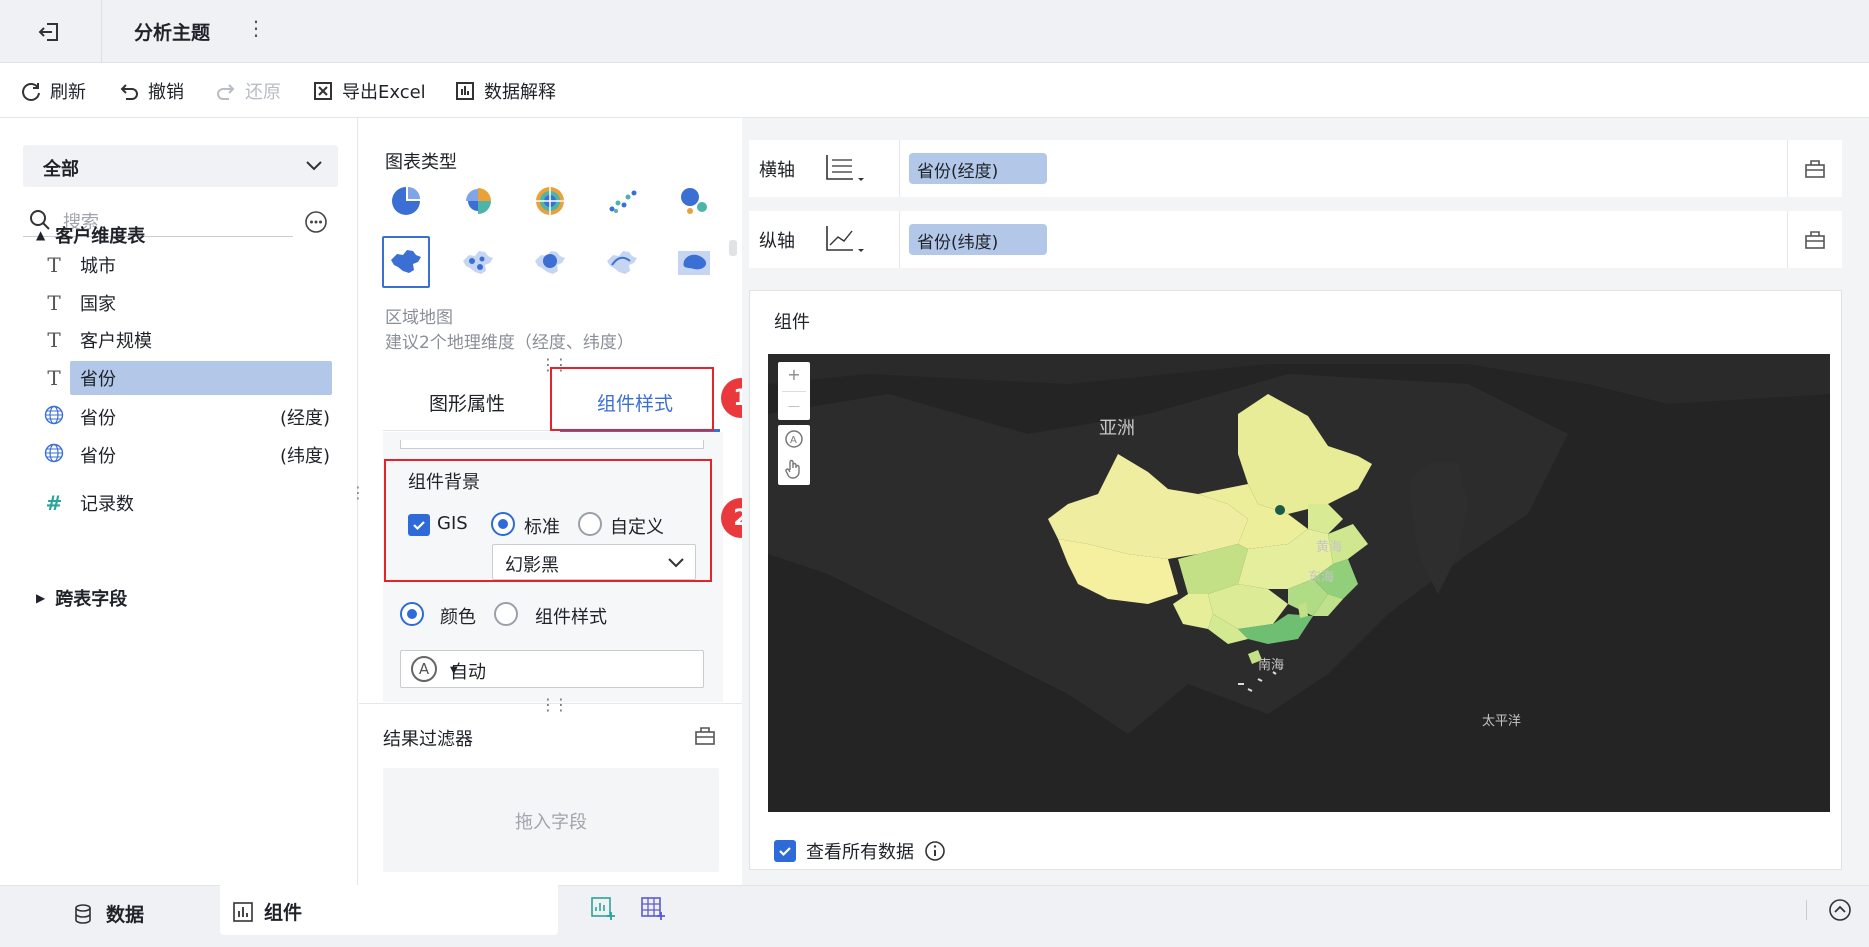  I want to click on scatter-chart-icon, so click(622, 201).